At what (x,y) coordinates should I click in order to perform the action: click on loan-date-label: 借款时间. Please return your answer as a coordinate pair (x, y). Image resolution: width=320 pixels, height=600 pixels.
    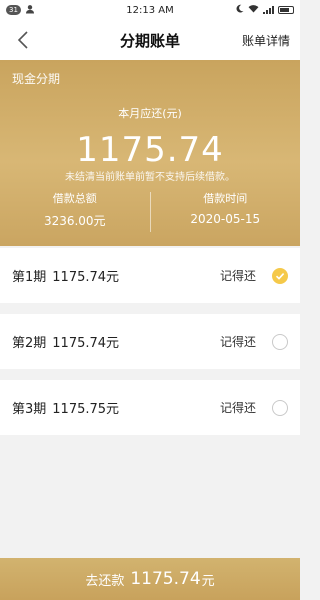
    Looking at the image, I should click on (225, 198).